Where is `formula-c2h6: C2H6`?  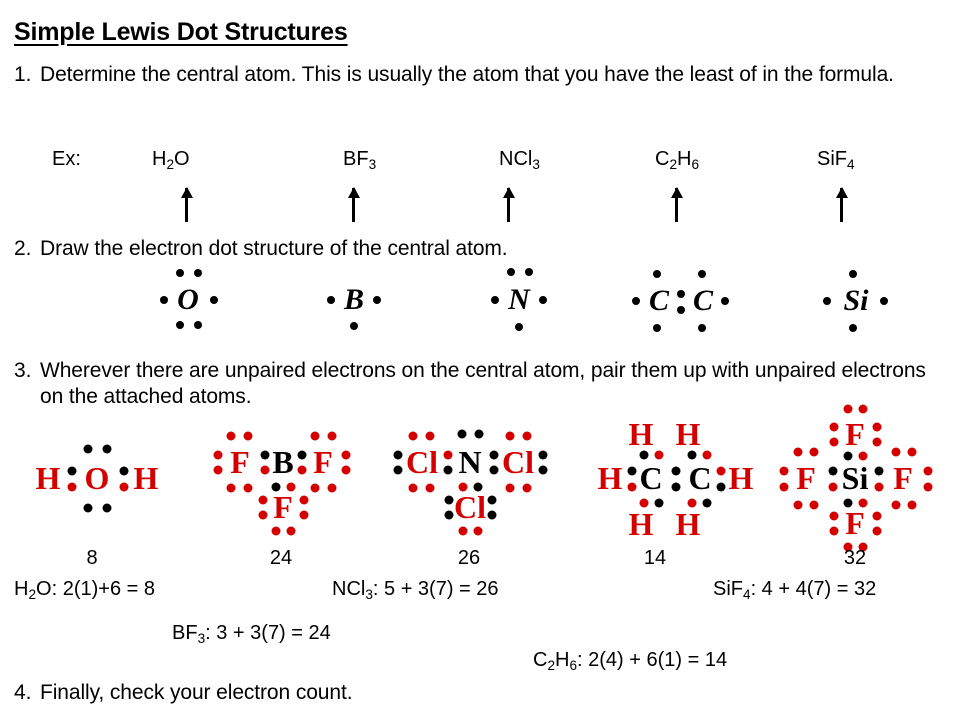
formula-c2h6: C2H6 is located at coordinates (677, 160).